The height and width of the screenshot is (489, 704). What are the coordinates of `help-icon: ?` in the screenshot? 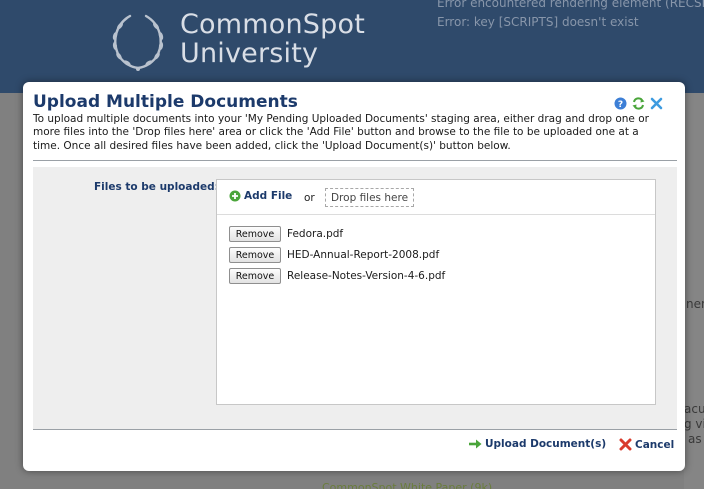 It's located at (620, 103).